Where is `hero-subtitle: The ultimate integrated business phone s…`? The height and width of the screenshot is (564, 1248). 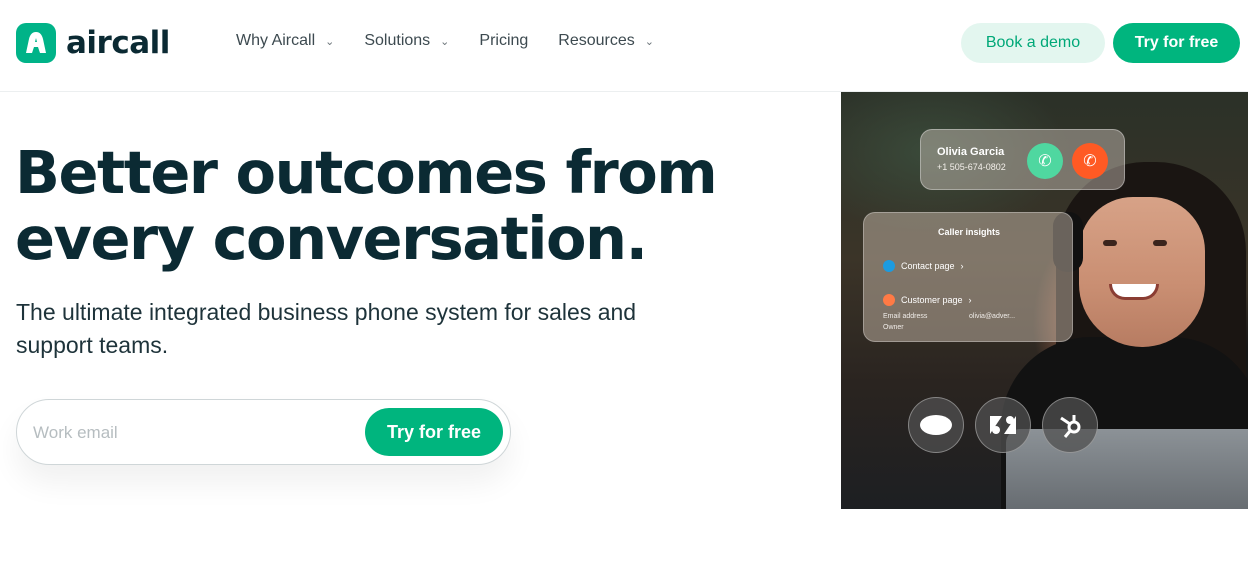 hero-subtitle: The ultimate integrated business phone s… is located at coordinates (326, 328).